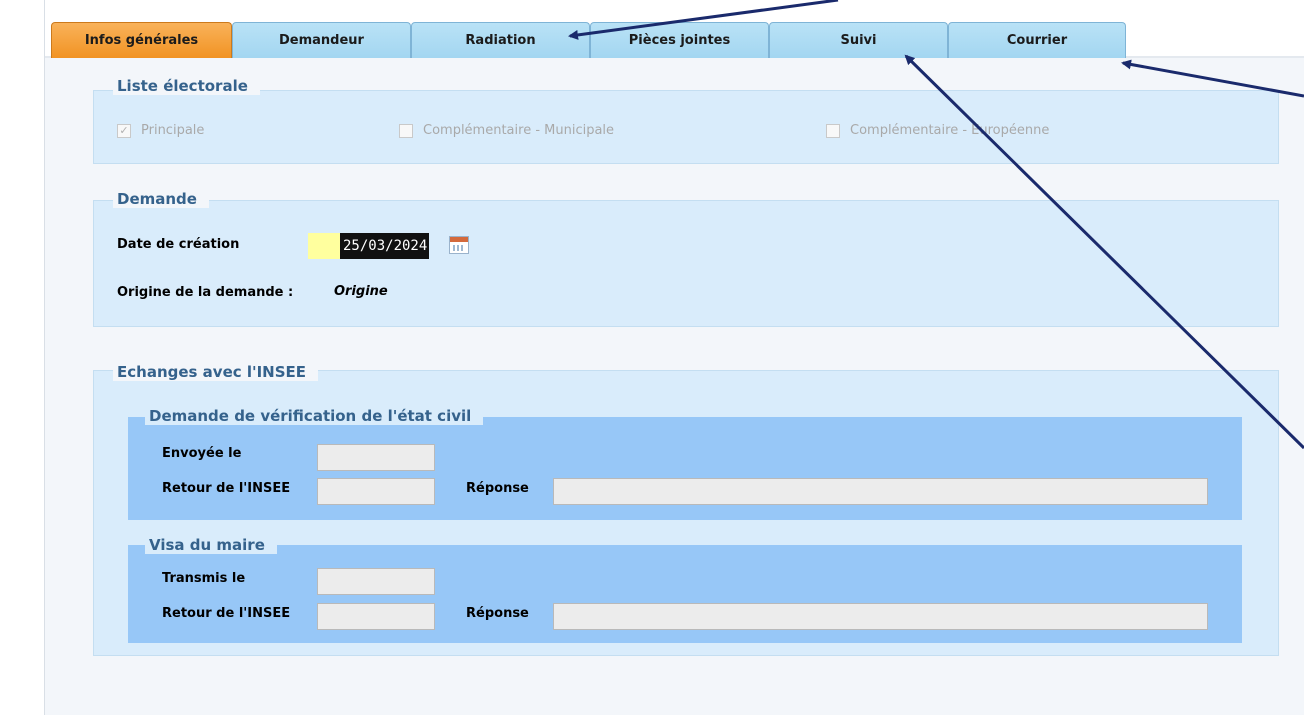 The height and width of the screenshot is (715, 1304). Describe the element at coordinates (686, 127) in the screenshot. I see `liste-electorale-group` at that location.